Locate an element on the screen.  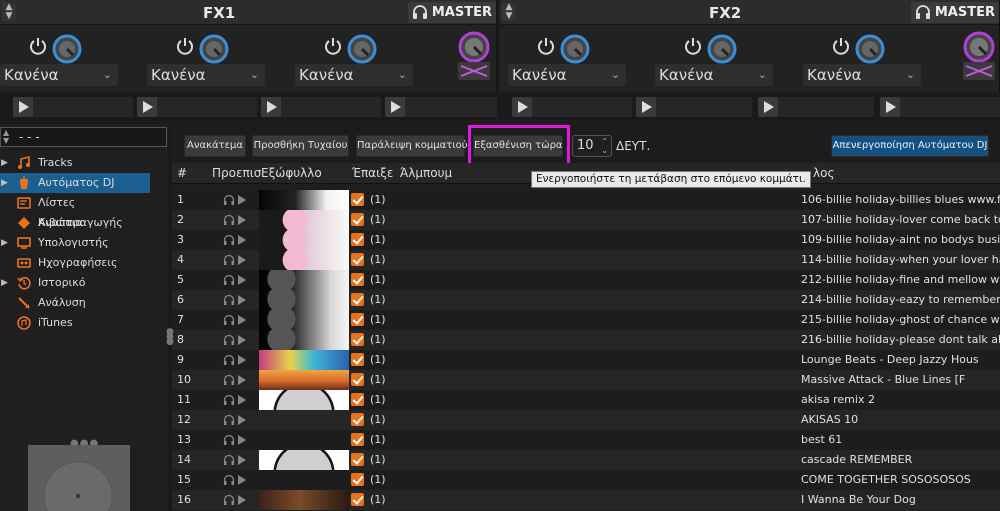
disable-autodj-button: Απενεργοποίηση Αυτόματου DJ is located at coordinates (910, 146).